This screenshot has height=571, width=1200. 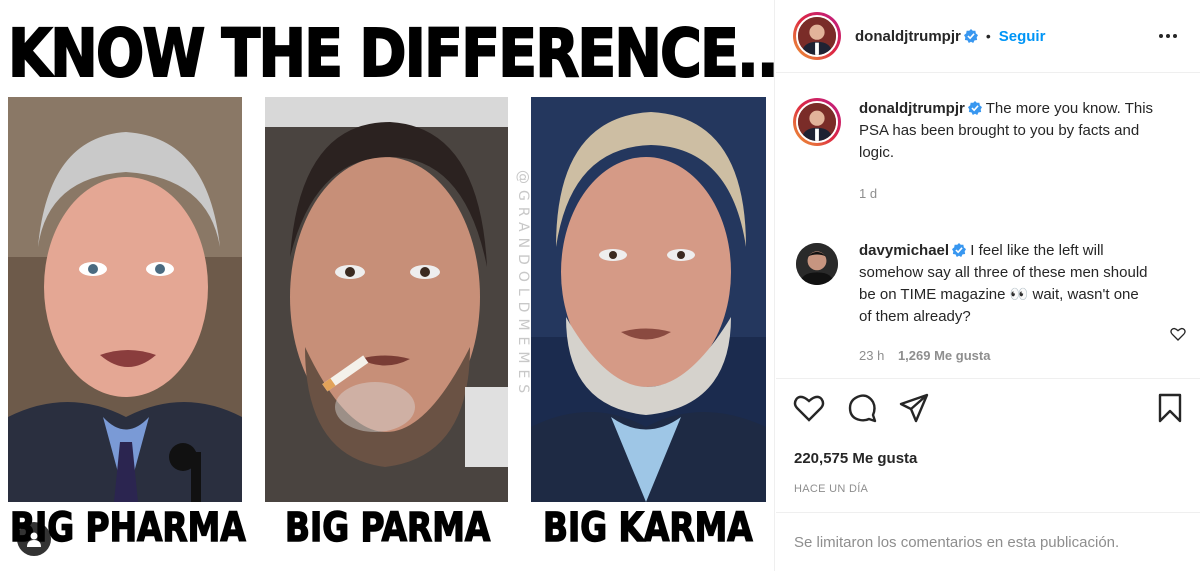 What do you see at coordinates (125, 299) in the screenshot?
I see `meme-panel-pharma` at bounding box center [125, 299].